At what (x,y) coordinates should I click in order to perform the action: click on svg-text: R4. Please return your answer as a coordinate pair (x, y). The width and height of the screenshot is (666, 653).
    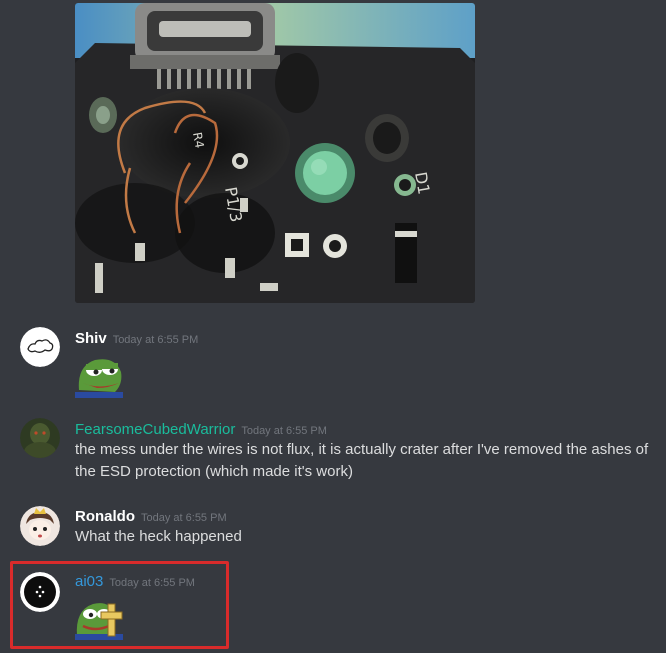
    Looking at the image, I should click on (198, 140).